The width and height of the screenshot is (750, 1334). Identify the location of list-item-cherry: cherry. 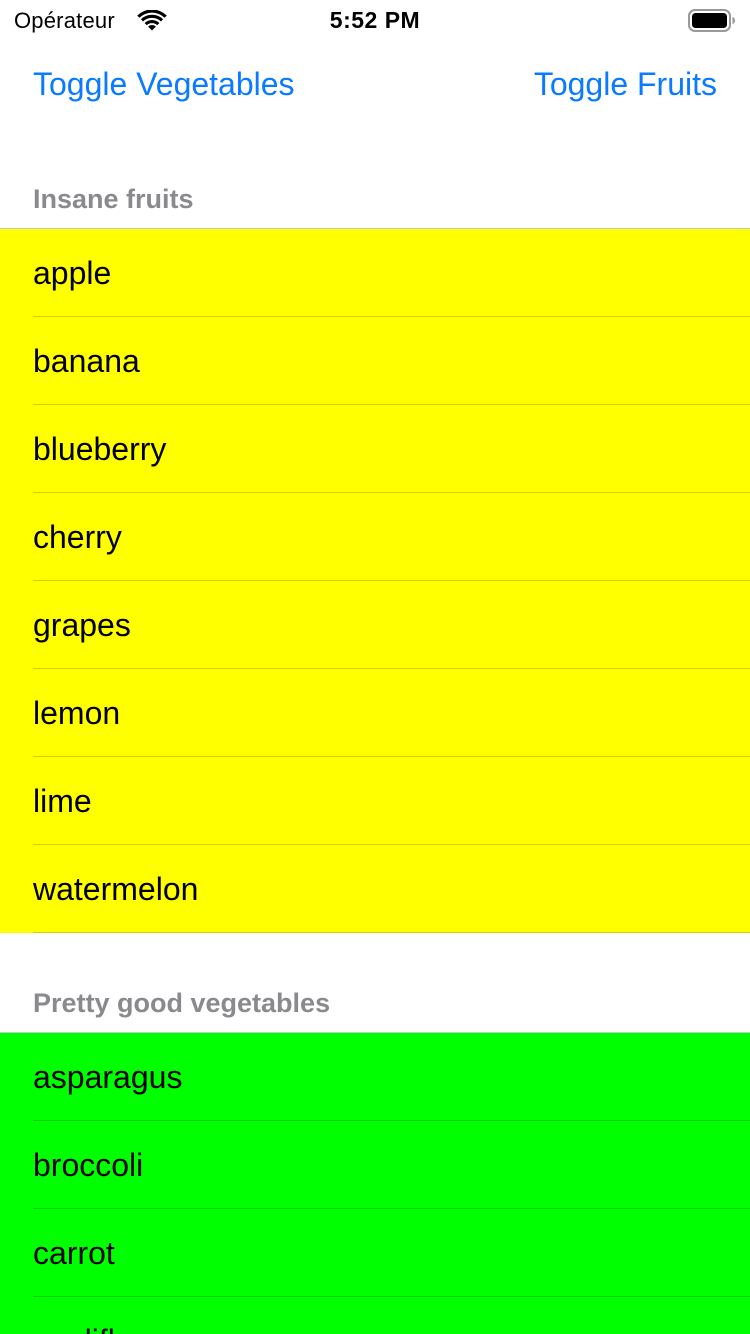
(375, 537).